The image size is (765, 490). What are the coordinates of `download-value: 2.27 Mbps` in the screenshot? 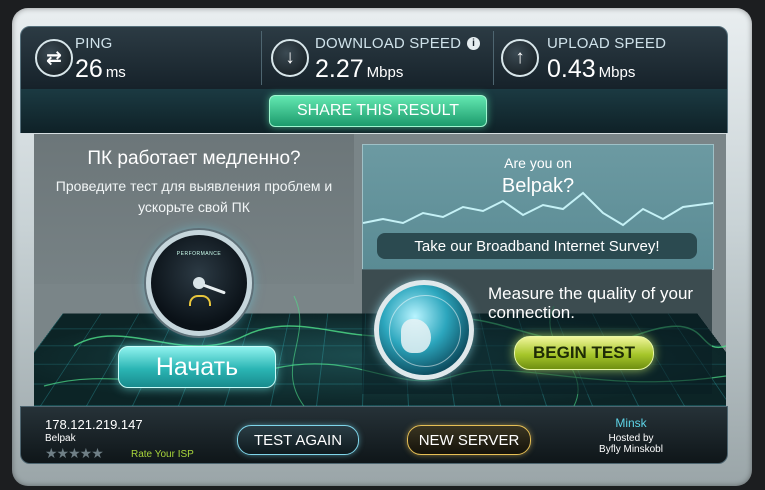 It's located at (359, 69).